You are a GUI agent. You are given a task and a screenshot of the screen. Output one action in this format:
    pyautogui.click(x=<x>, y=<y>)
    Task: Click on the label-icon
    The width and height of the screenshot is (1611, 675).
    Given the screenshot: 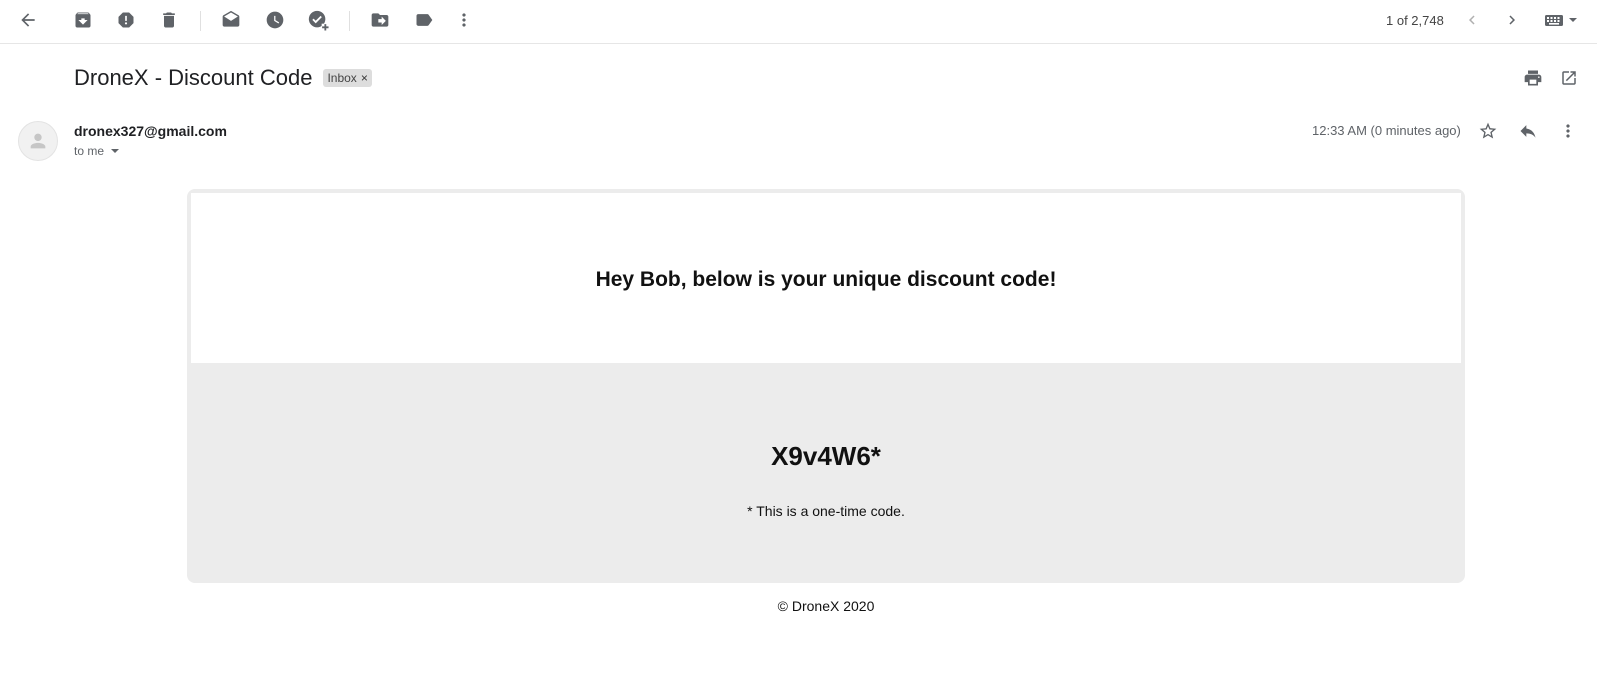 What is the action you would take?
    pyautogui.click(x=424, y=20)
    